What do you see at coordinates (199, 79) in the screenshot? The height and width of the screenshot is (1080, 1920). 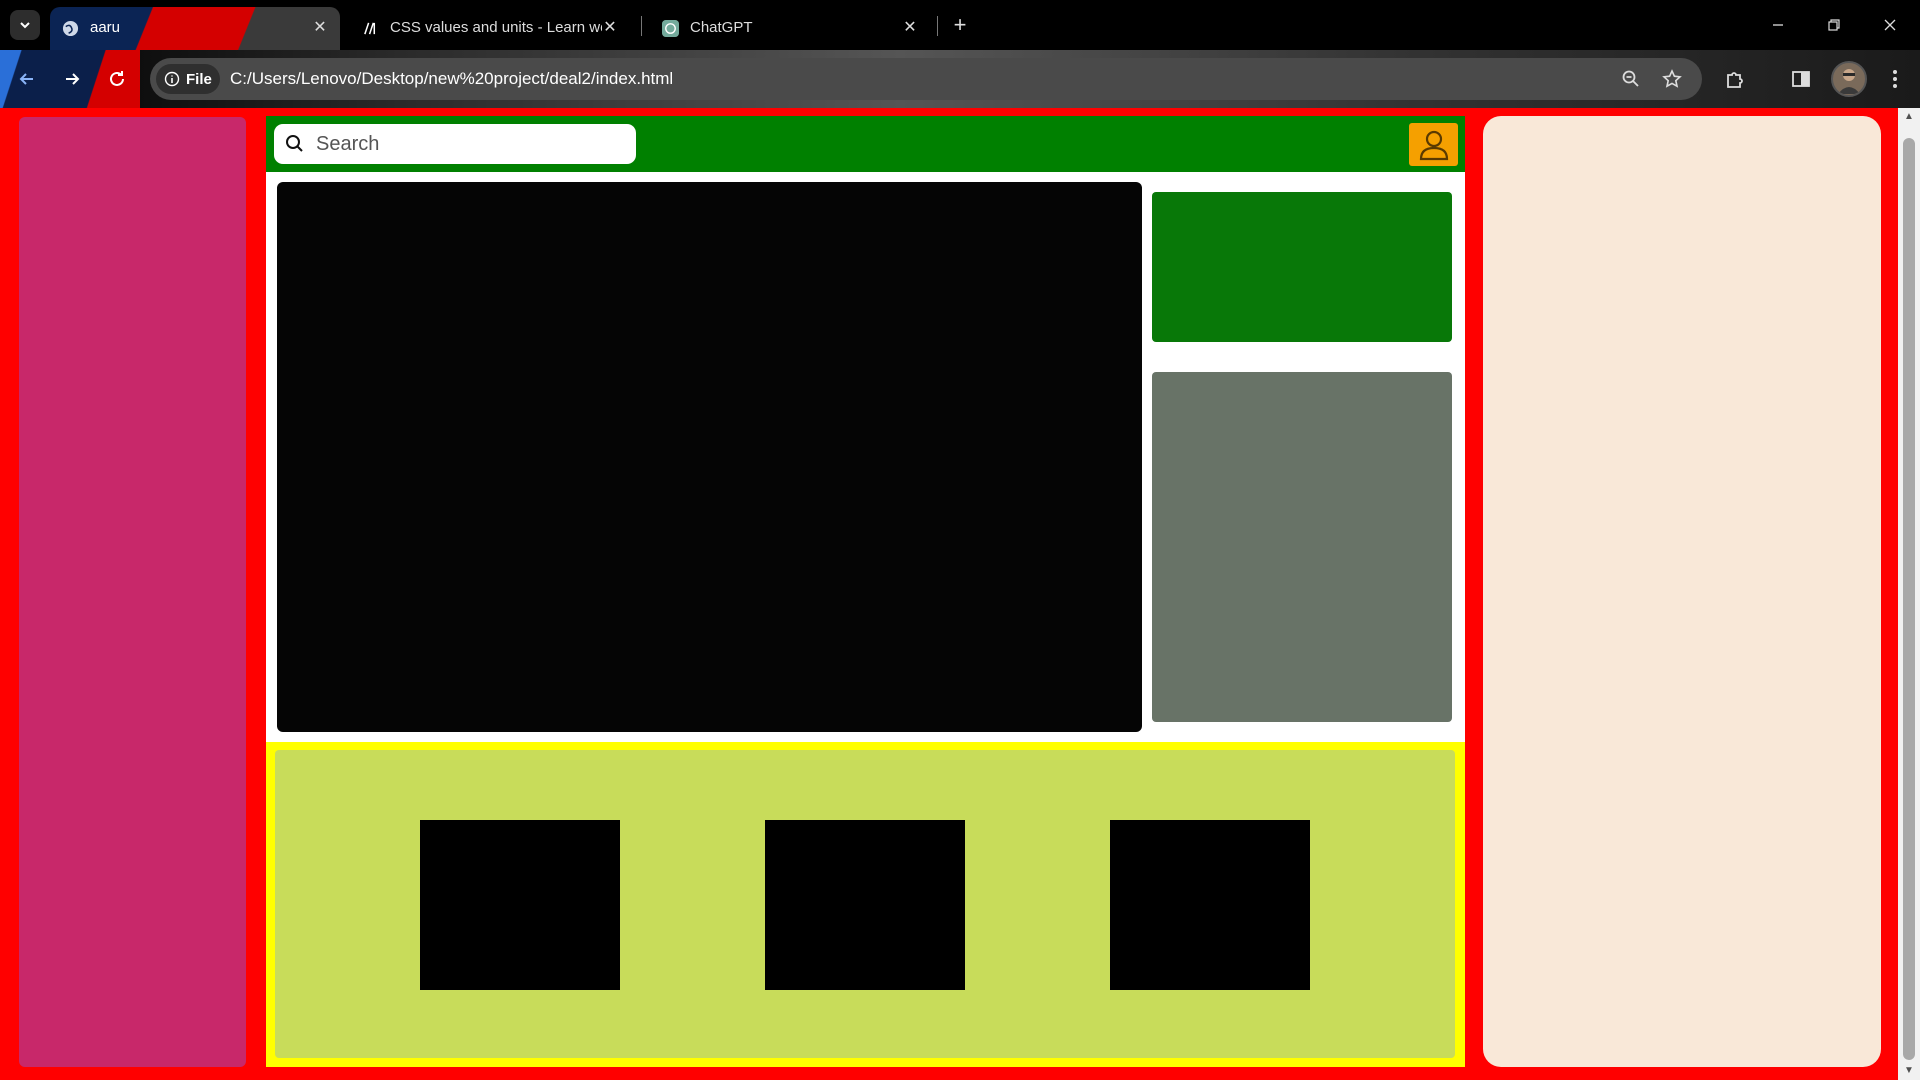 I see `site-info-label: File` at bounding box center [199, 79].